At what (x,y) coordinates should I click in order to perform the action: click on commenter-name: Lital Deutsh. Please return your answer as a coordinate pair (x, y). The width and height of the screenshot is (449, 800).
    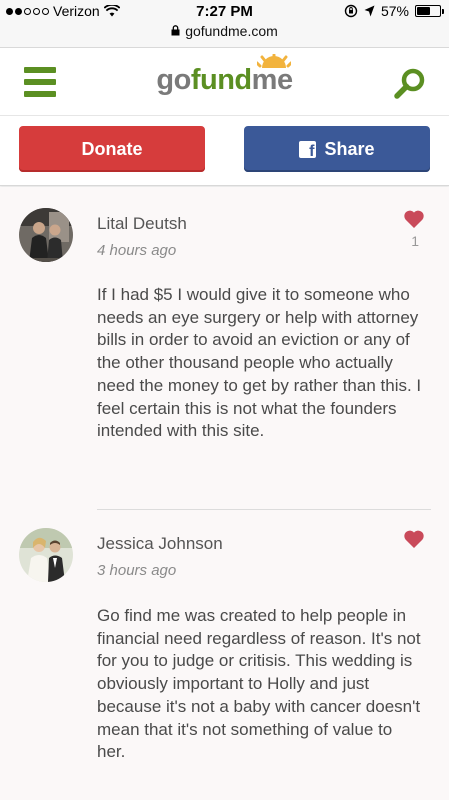
    Looking at the image, I should click on (142, 224).